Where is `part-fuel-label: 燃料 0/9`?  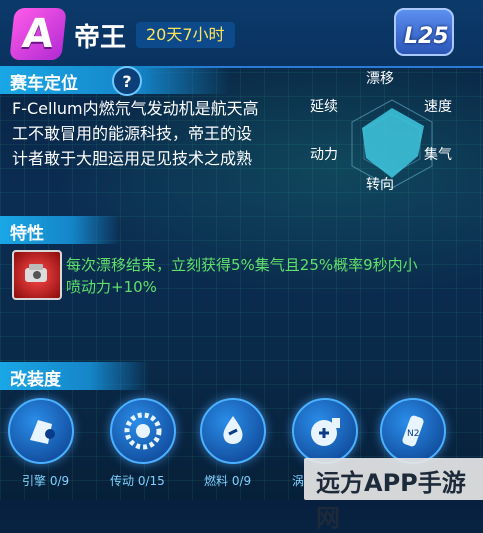 part-fuel-label: 燃料 0/9 is located at coordinates (228, 481).